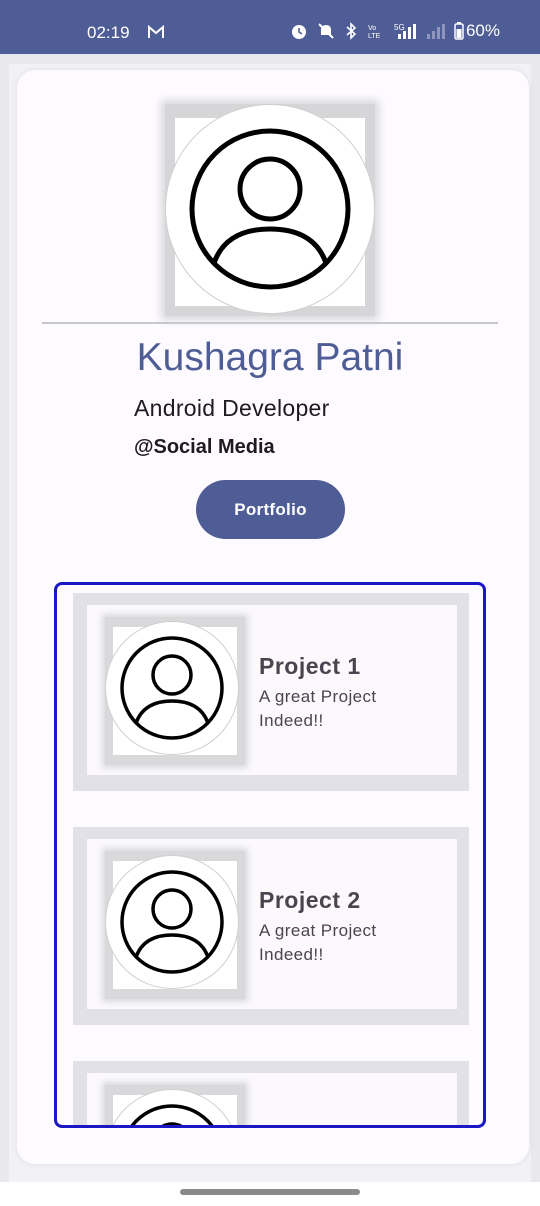  I want to click on alarm-icon, so click(298, 32).